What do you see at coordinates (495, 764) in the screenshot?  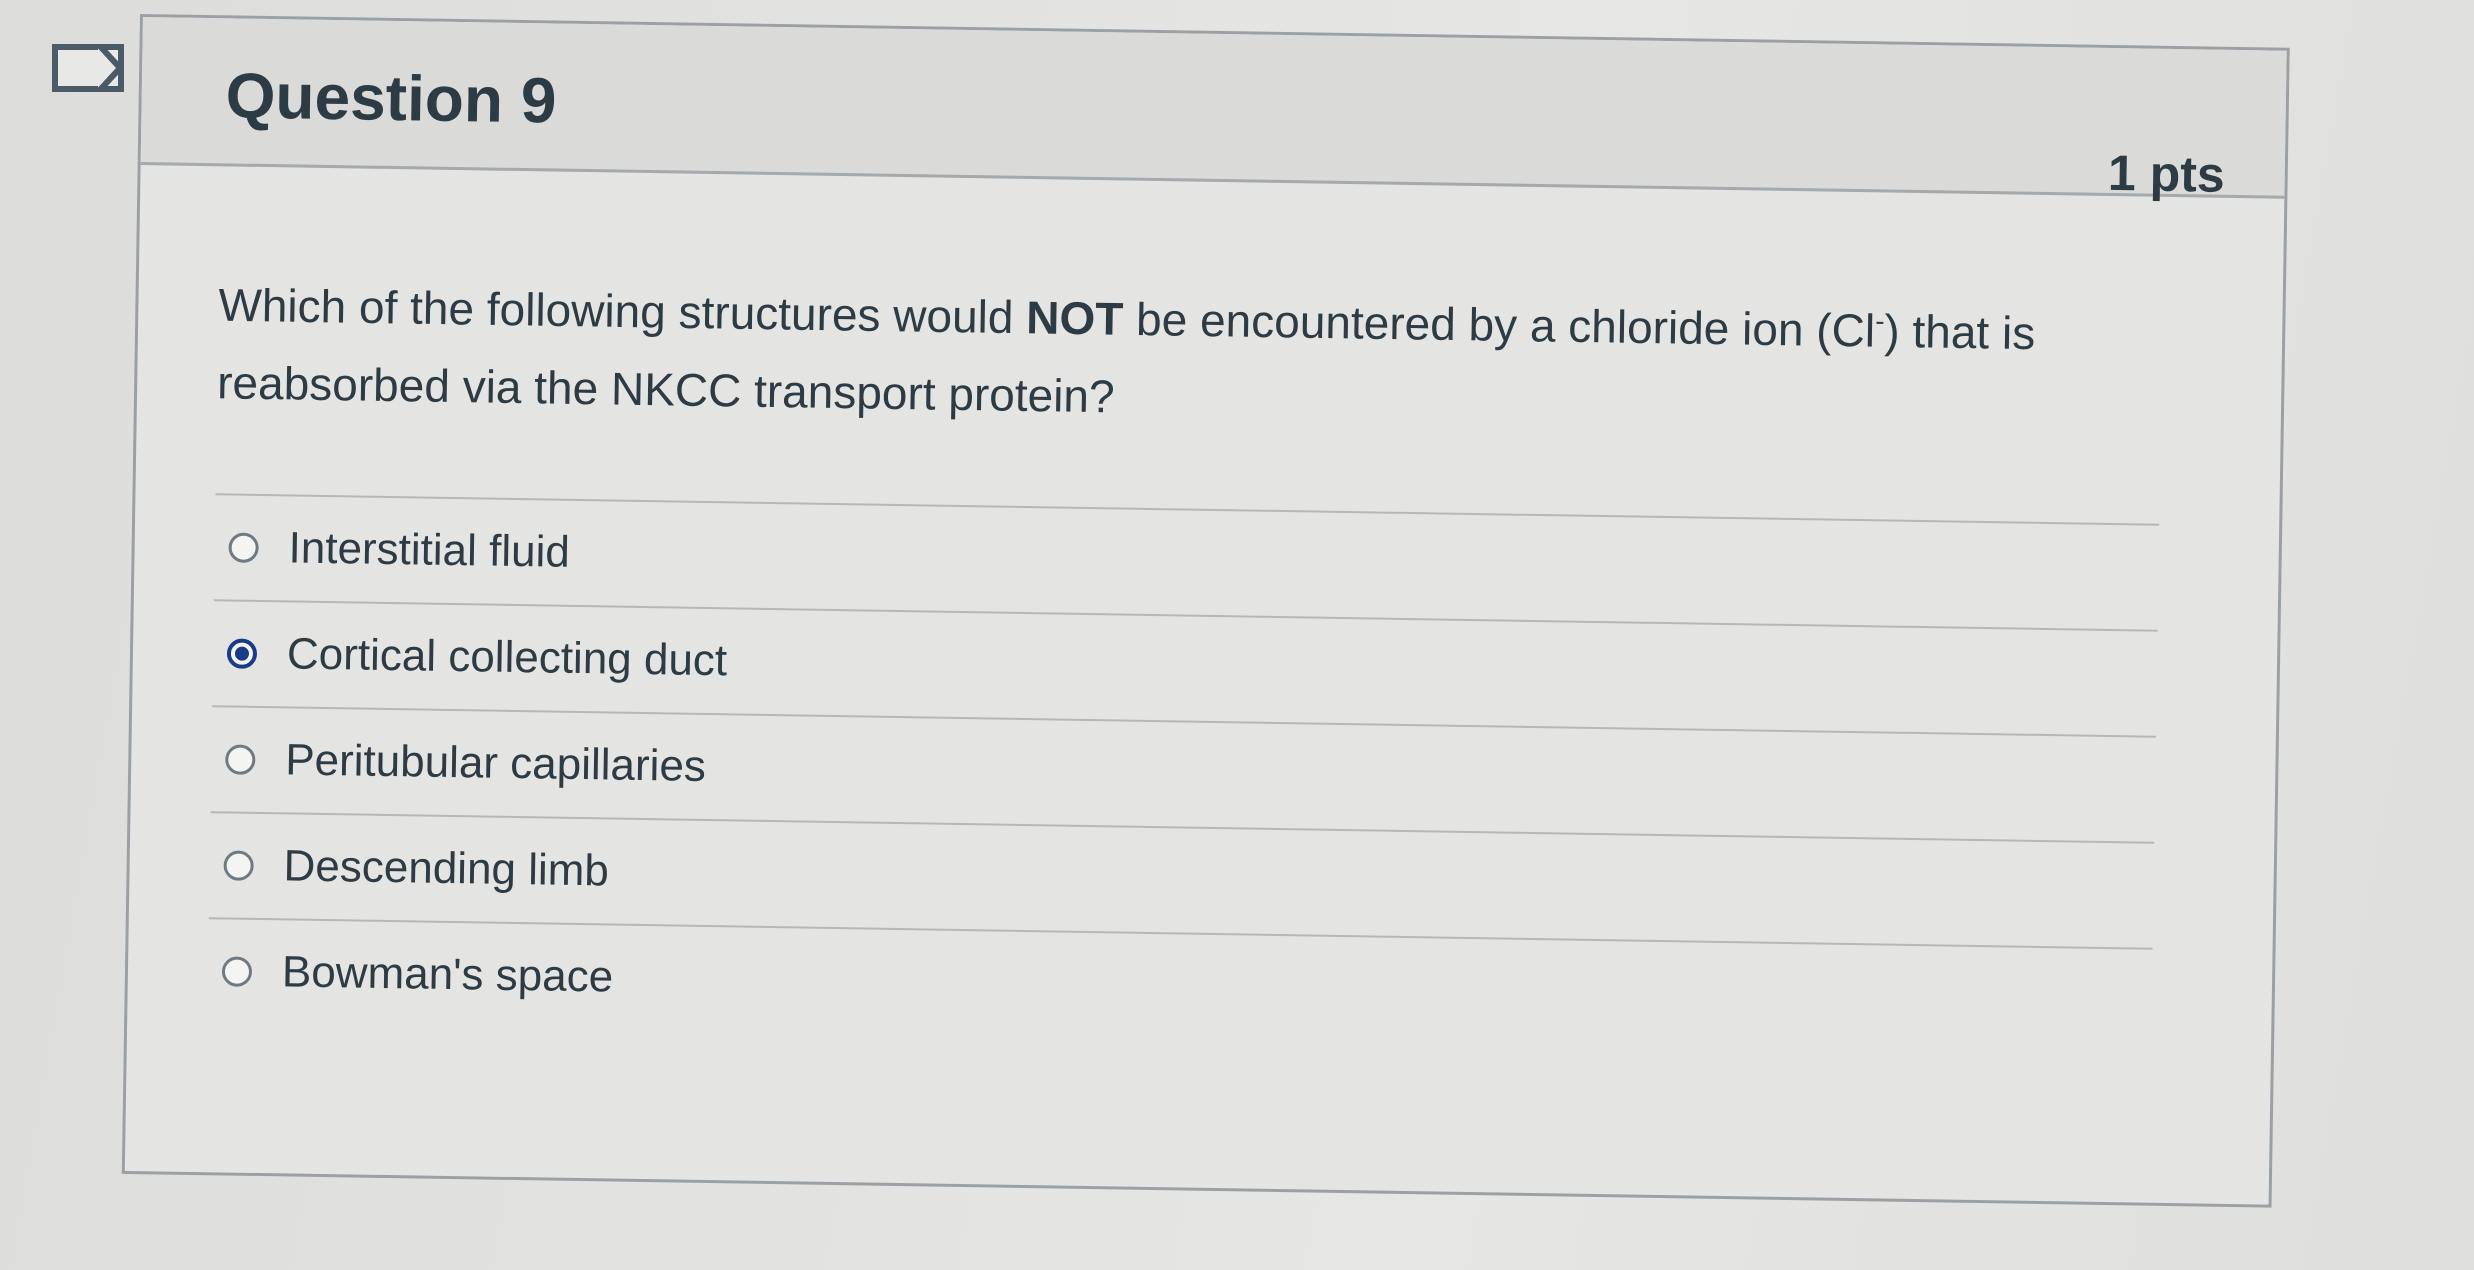 I see `answer-label: Peritubular capillaries` at bounding box center [495, 764].